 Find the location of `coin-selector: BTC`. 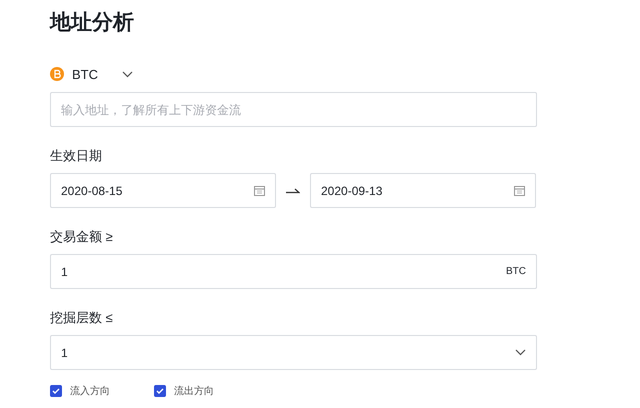

coin-selector: BTC is located at coordinates (91, 74).